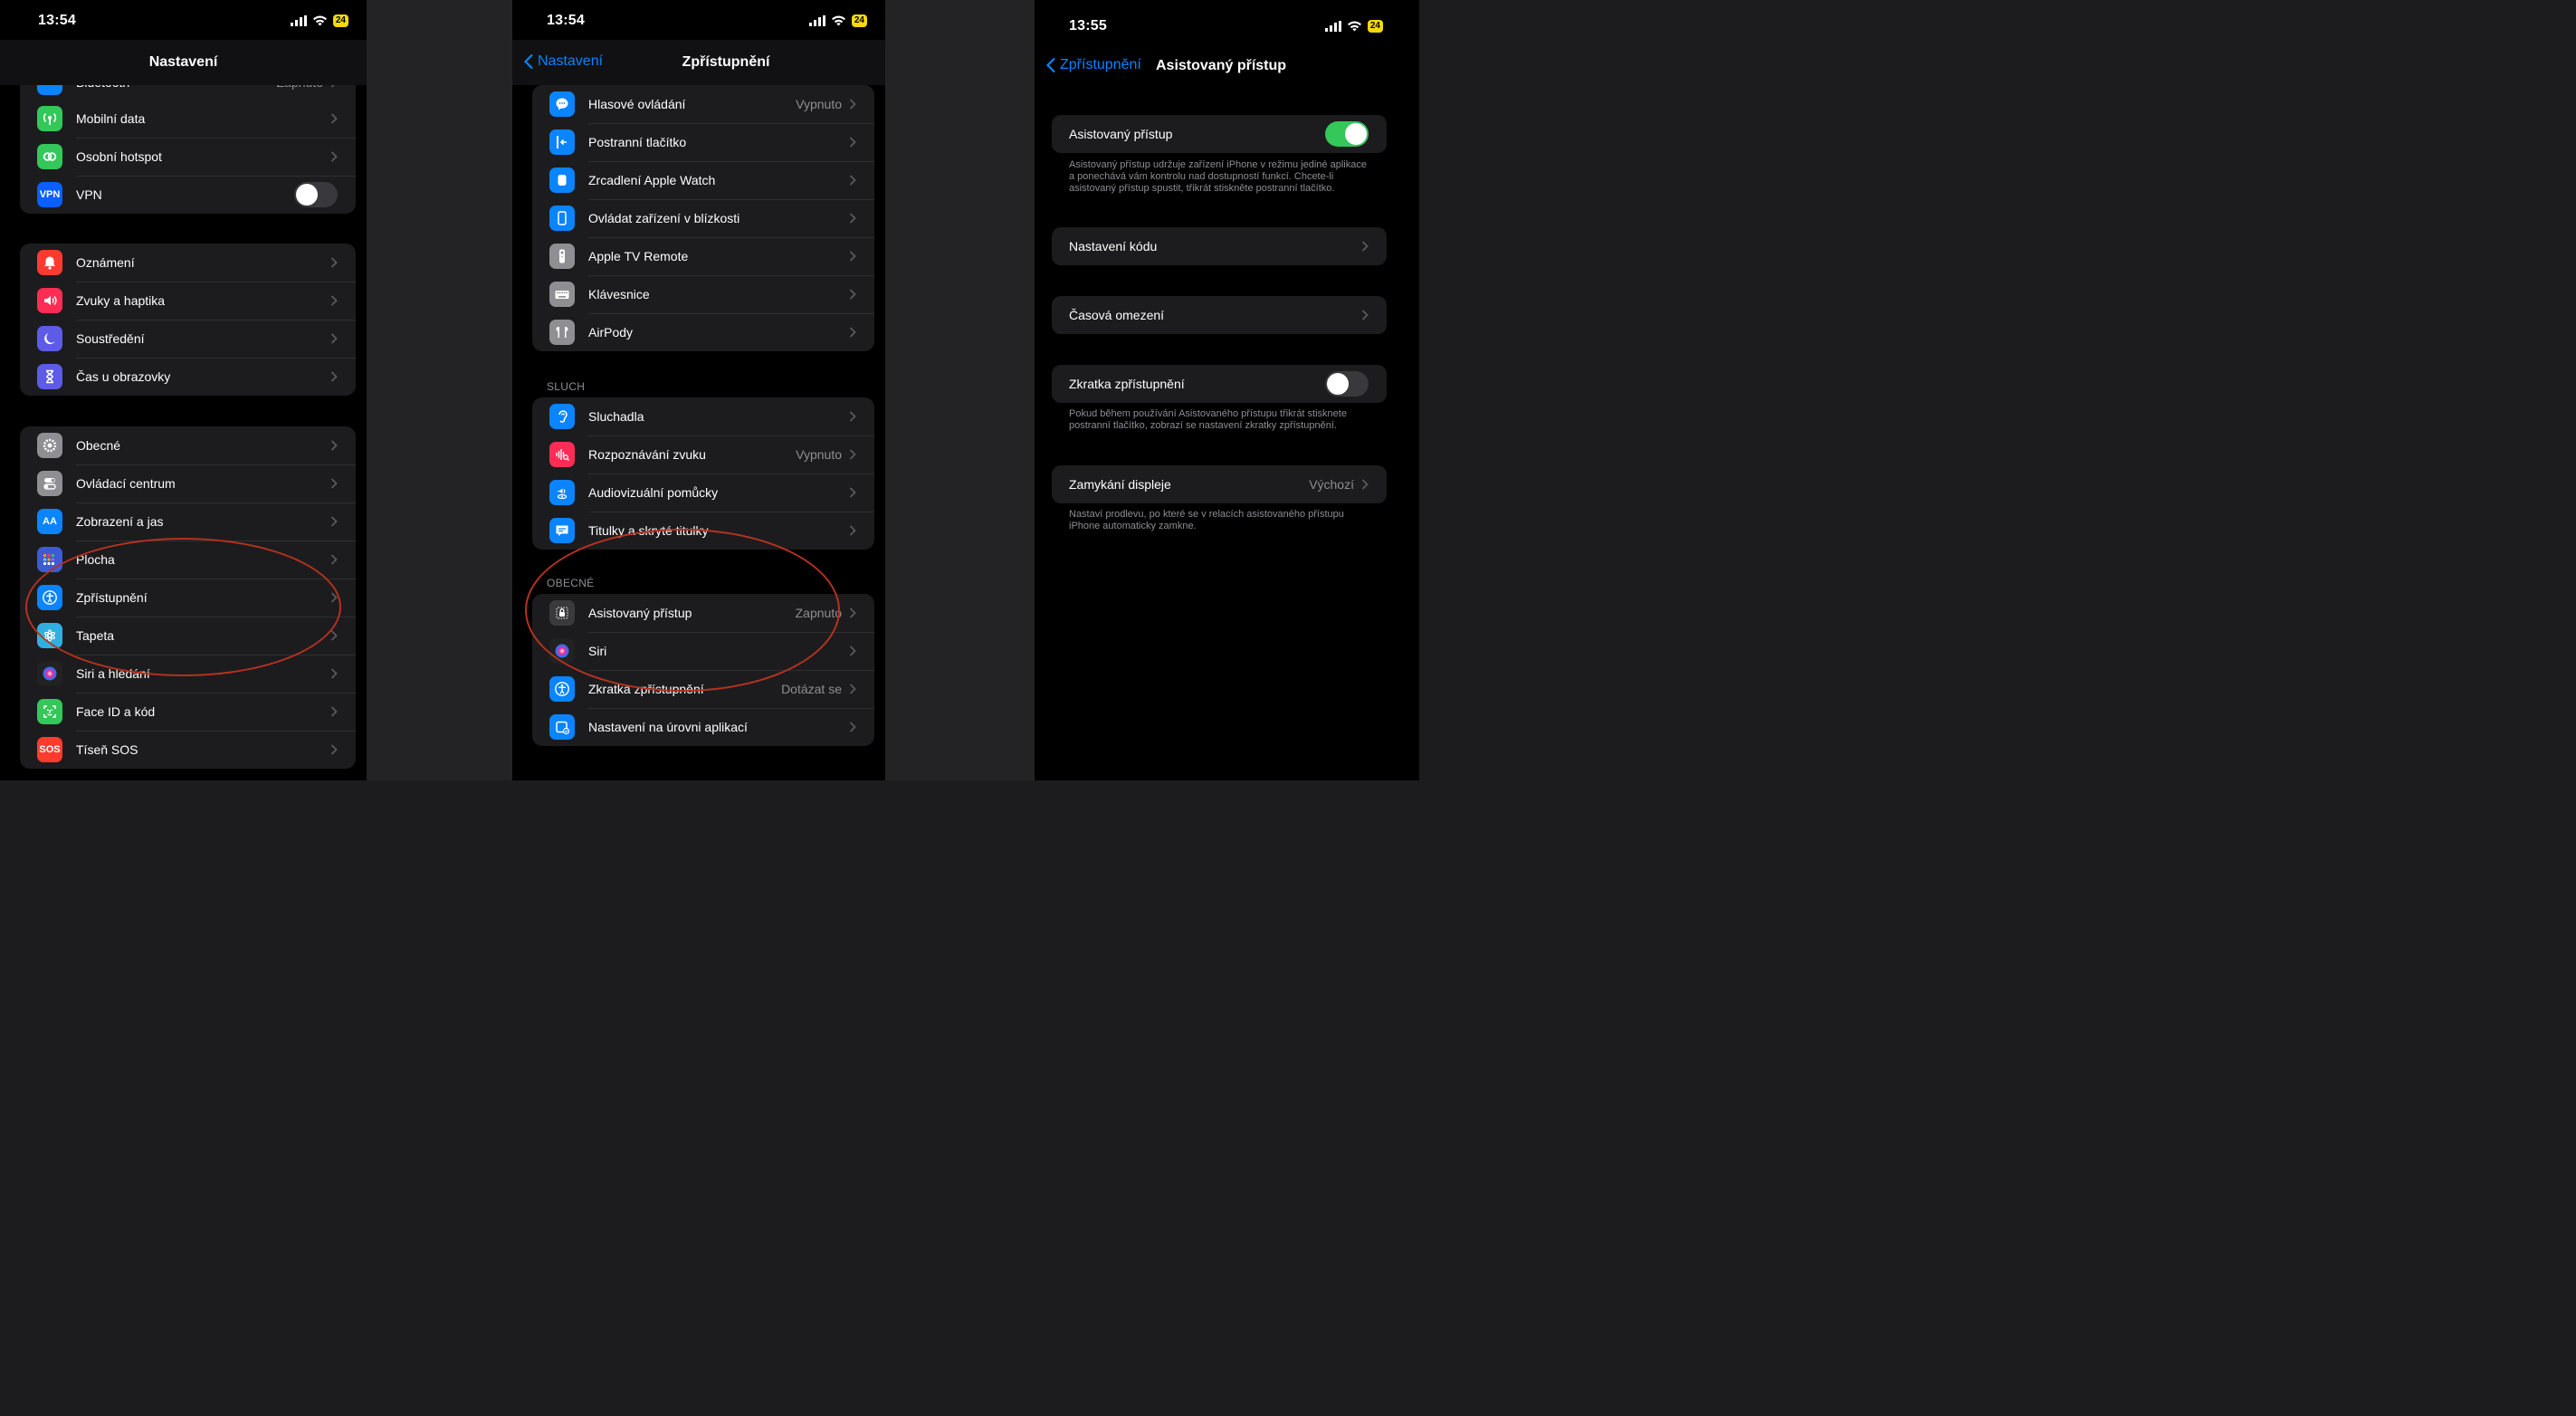 Image resolution: width=2576 pixels, height=1416 pixels. I want to click on row-label: Čas u obrazovky, so click(124, 377).